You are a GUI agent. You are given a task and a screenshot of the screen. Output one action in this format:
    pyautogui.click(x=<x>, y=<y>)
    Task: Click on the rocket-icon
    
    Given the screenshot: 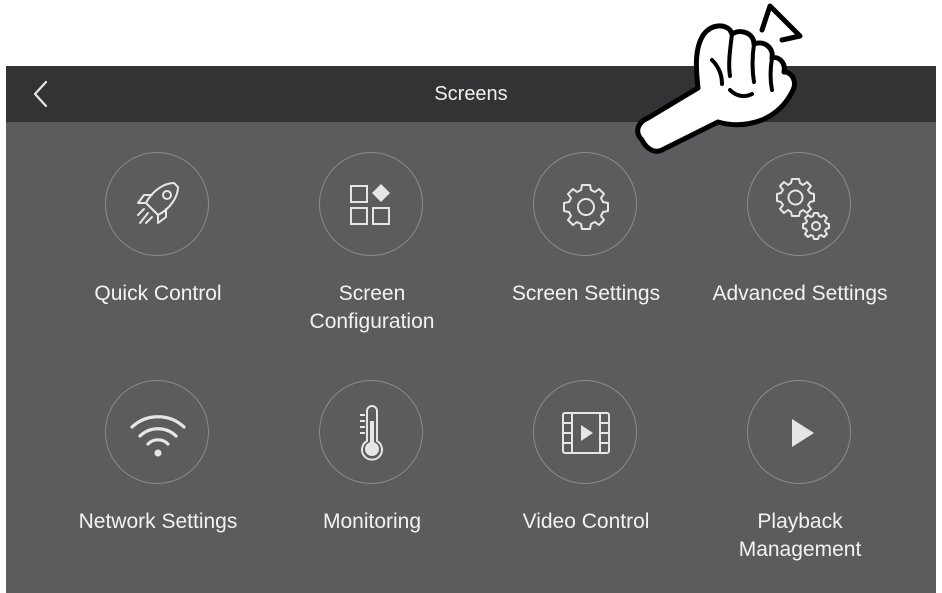 What is the action you would take?
    pyautogui.click(x=158, y=203)
    